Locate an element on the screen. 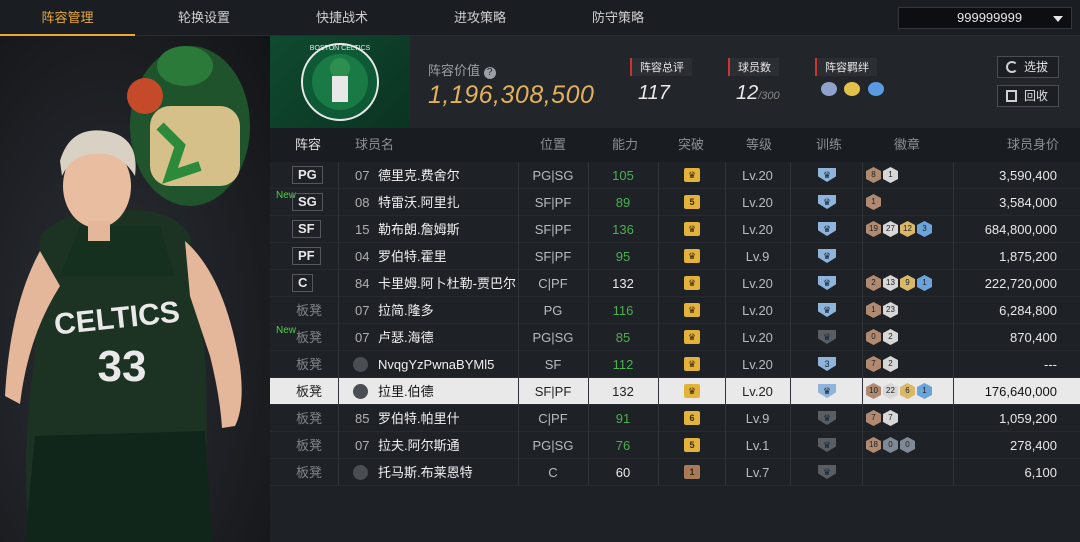  badge-icon: 9 is located at coordinates (907, 283).